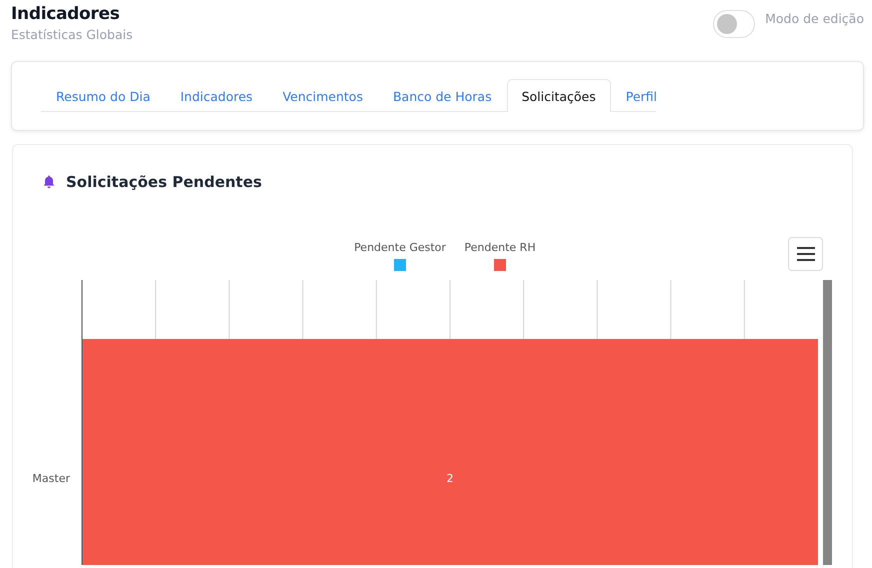  Describe the element at coordinates (400, 247) in the screenshot. I see `legend-label: Pendente Gestor` at that location.